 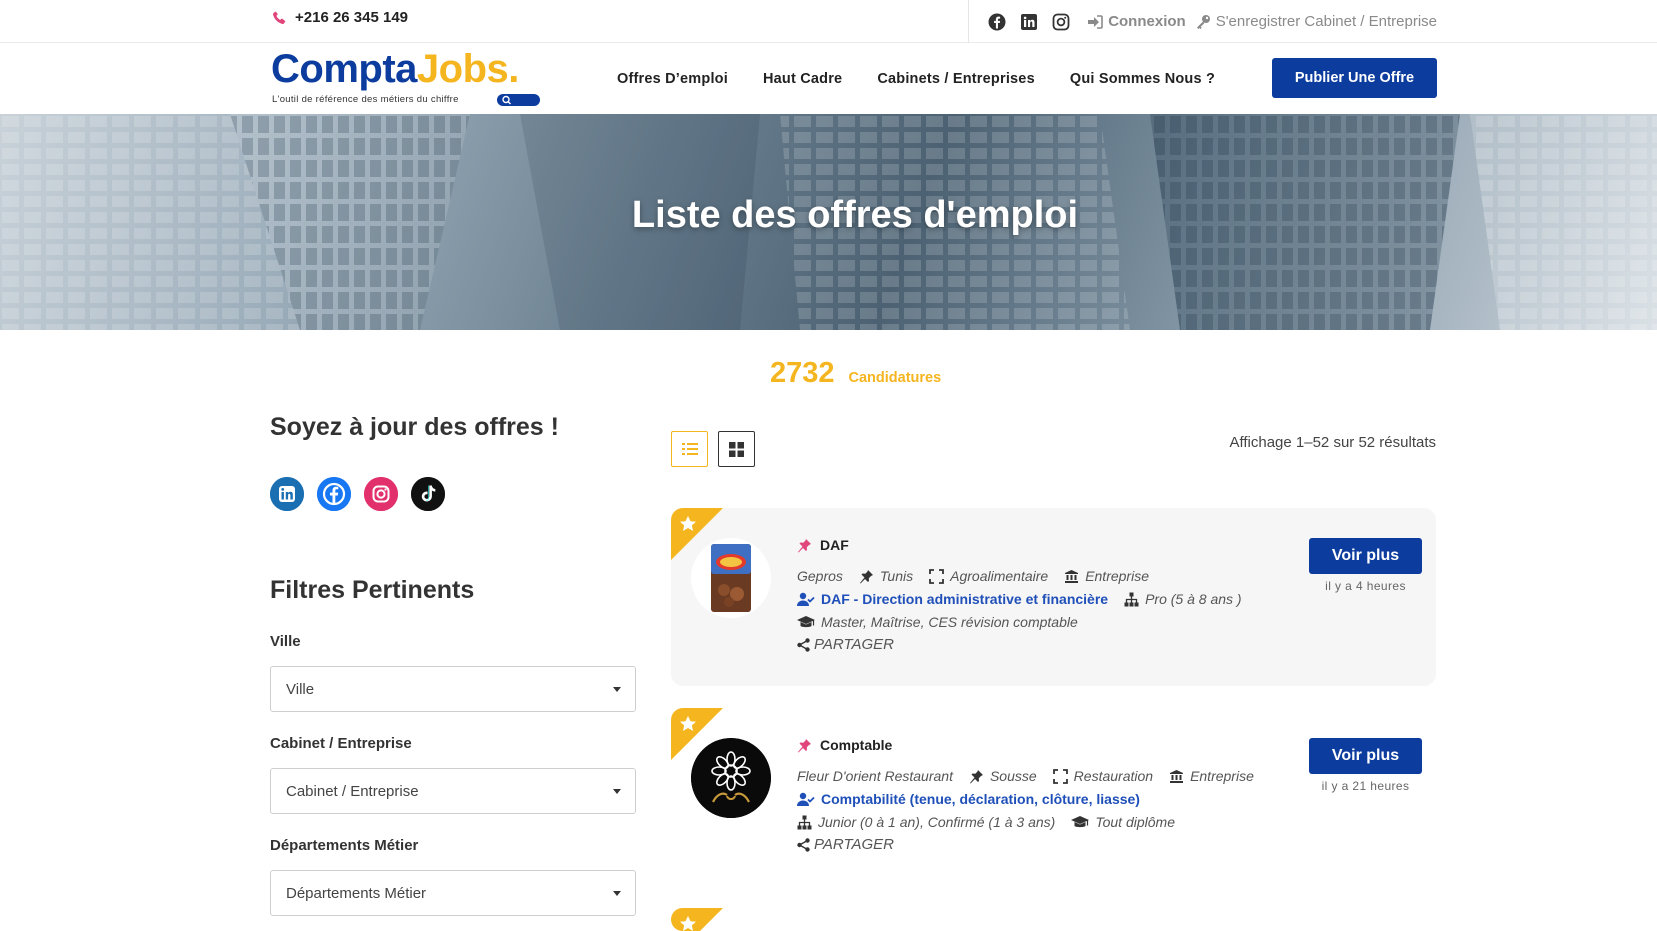 What do you see at coordinates (976, 776) in the screenshot?
I see `thumbtack-icon` at bounding box center [976, 776].